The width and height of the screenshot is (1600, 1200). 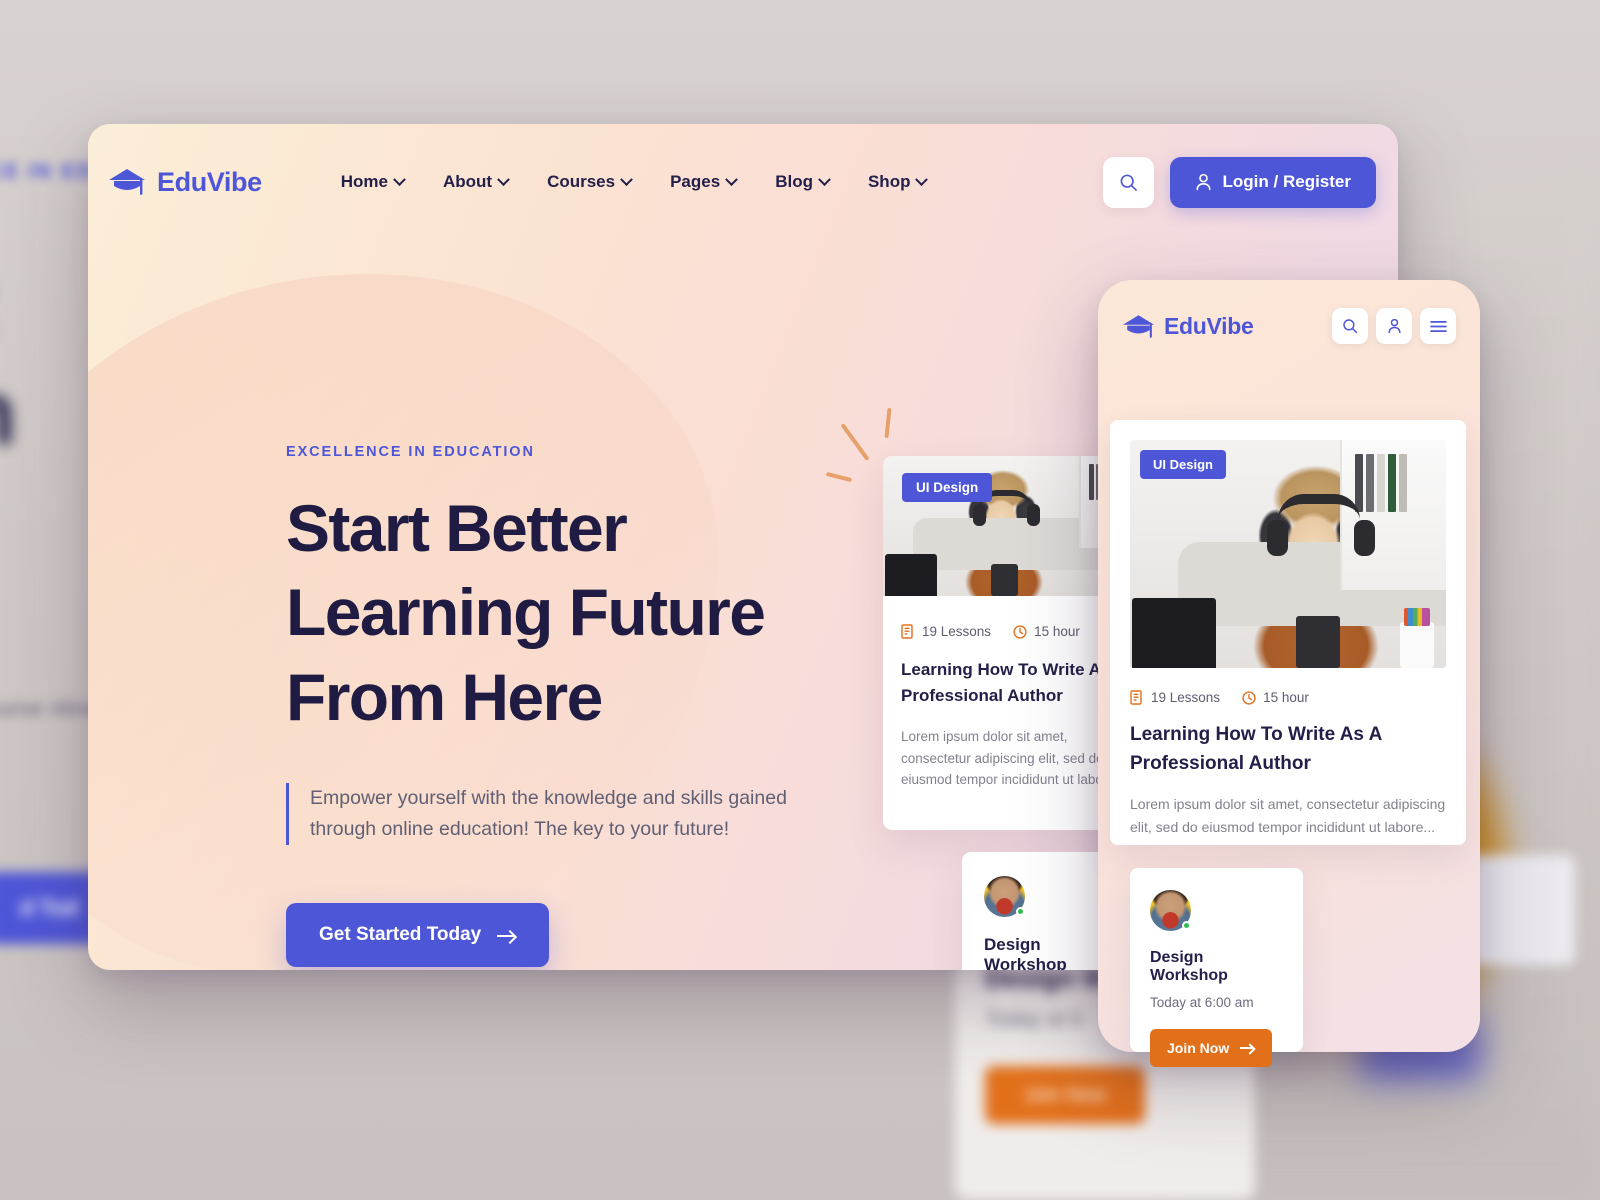 I want to click on course-category-badge: UI Design, so click(x=947, y=487).